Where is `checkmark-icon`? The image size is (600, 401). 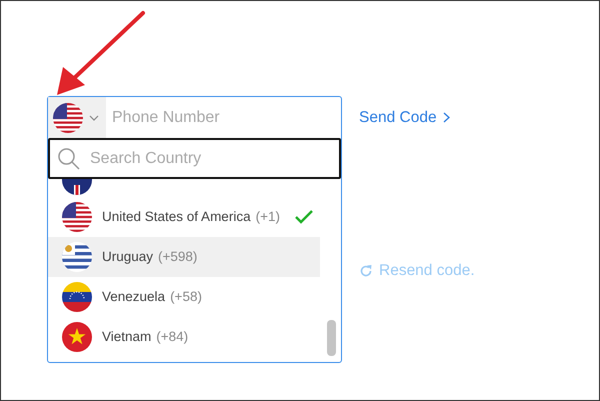 checkmark-icon is located at coordinates (304, 217).